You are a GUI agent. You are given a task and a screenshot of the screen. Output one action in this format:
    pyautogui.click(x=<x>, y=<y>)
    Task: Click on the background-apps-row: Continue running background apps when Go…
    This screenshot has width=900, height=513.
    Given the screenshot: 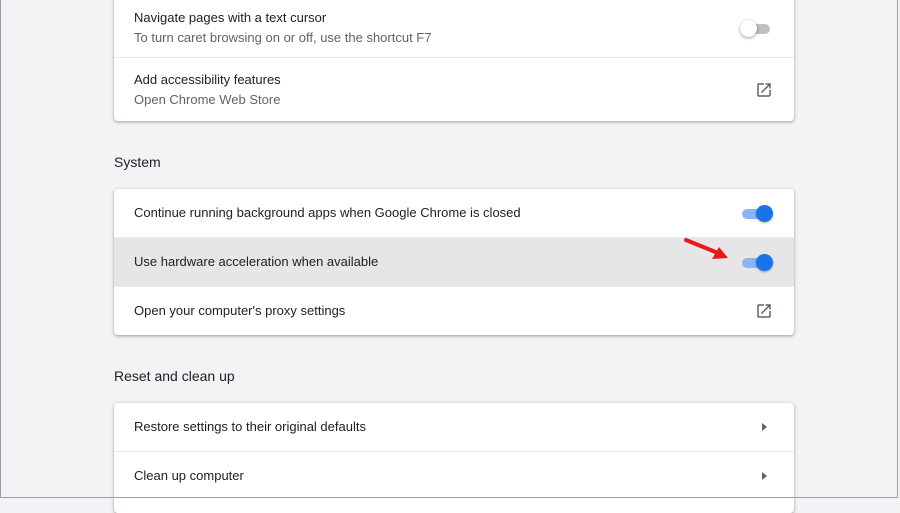 What is the action you would take?
    pyautogui.click(x=454, y=213)
    